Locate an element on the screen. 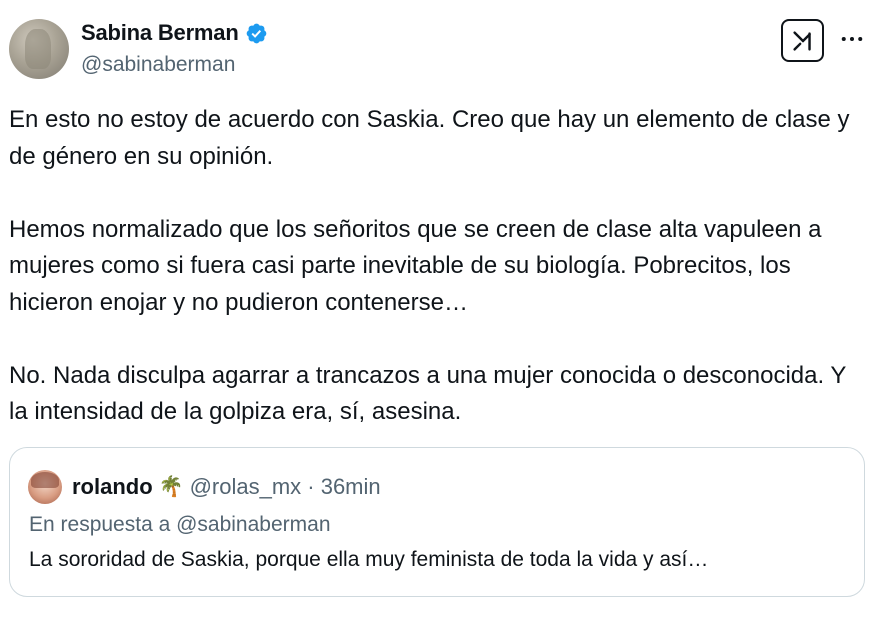 Image resolution: width=878 pixels, height=620 pixels. reply-prefix: En respuesta a is located at coordinates (103, 524).